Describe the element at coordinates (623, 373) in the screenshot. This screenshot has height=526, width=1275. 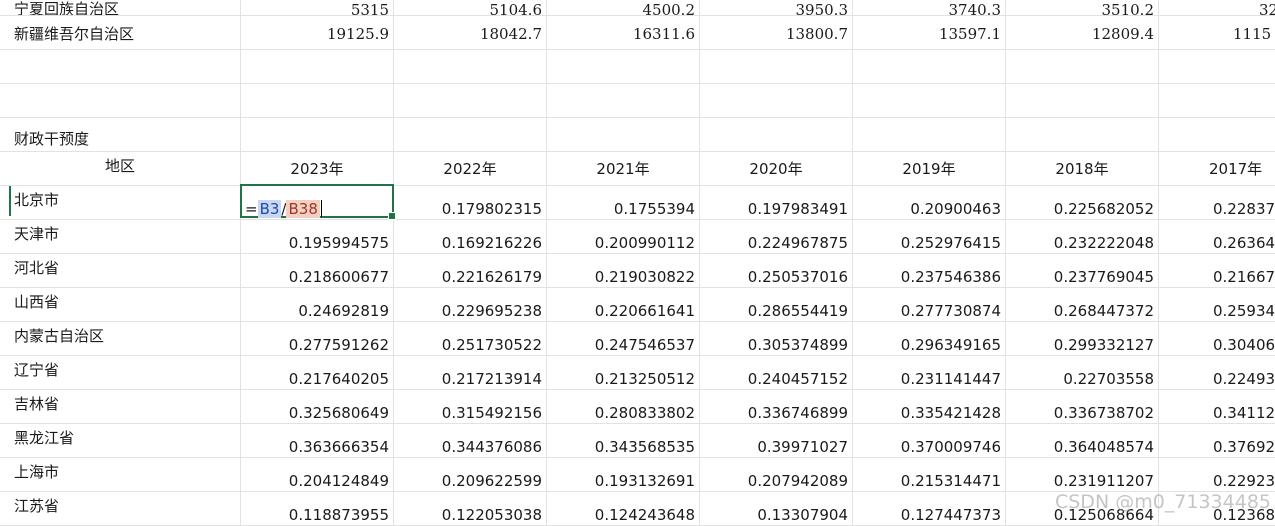
I see `value-cell: 0.213250512` at that location.